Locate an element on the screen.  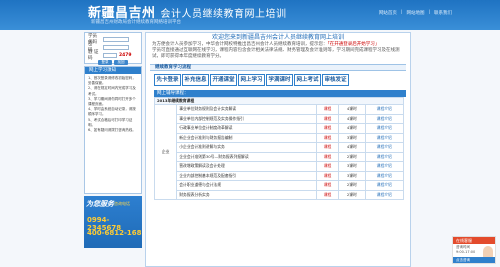
course-name: 企业会计准则第30号—财务报表列报解读 is located at coordinates (246, 156).